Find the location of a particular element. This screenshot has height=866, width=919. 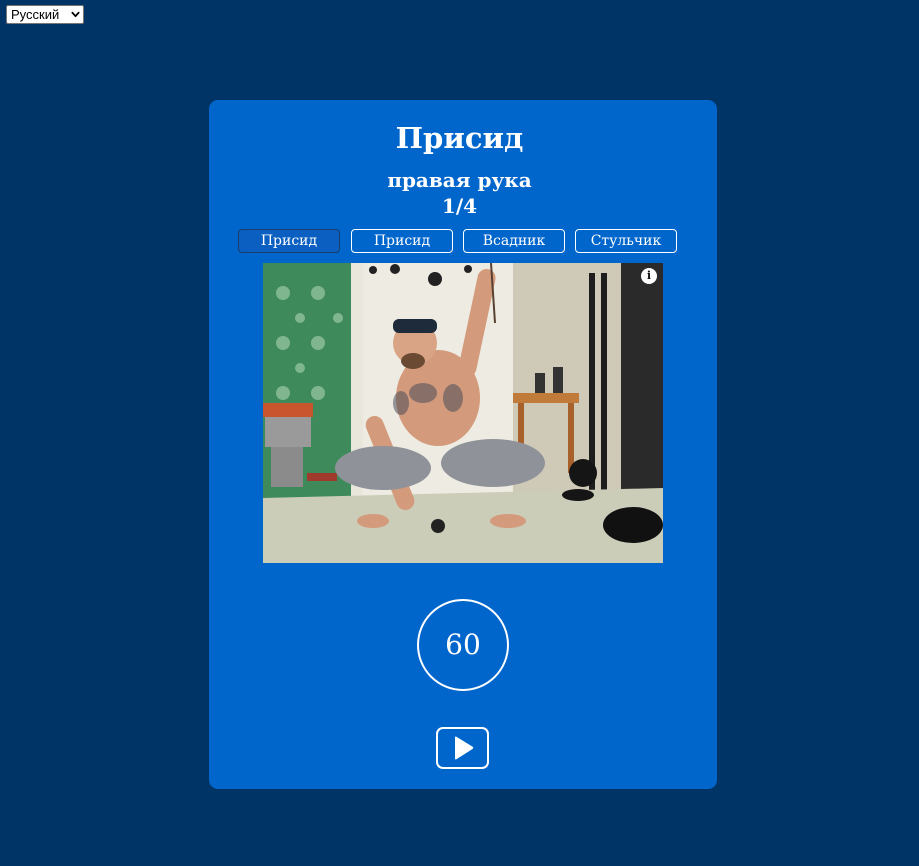

language-select-value: Русский is located at coordinates (35, 14).